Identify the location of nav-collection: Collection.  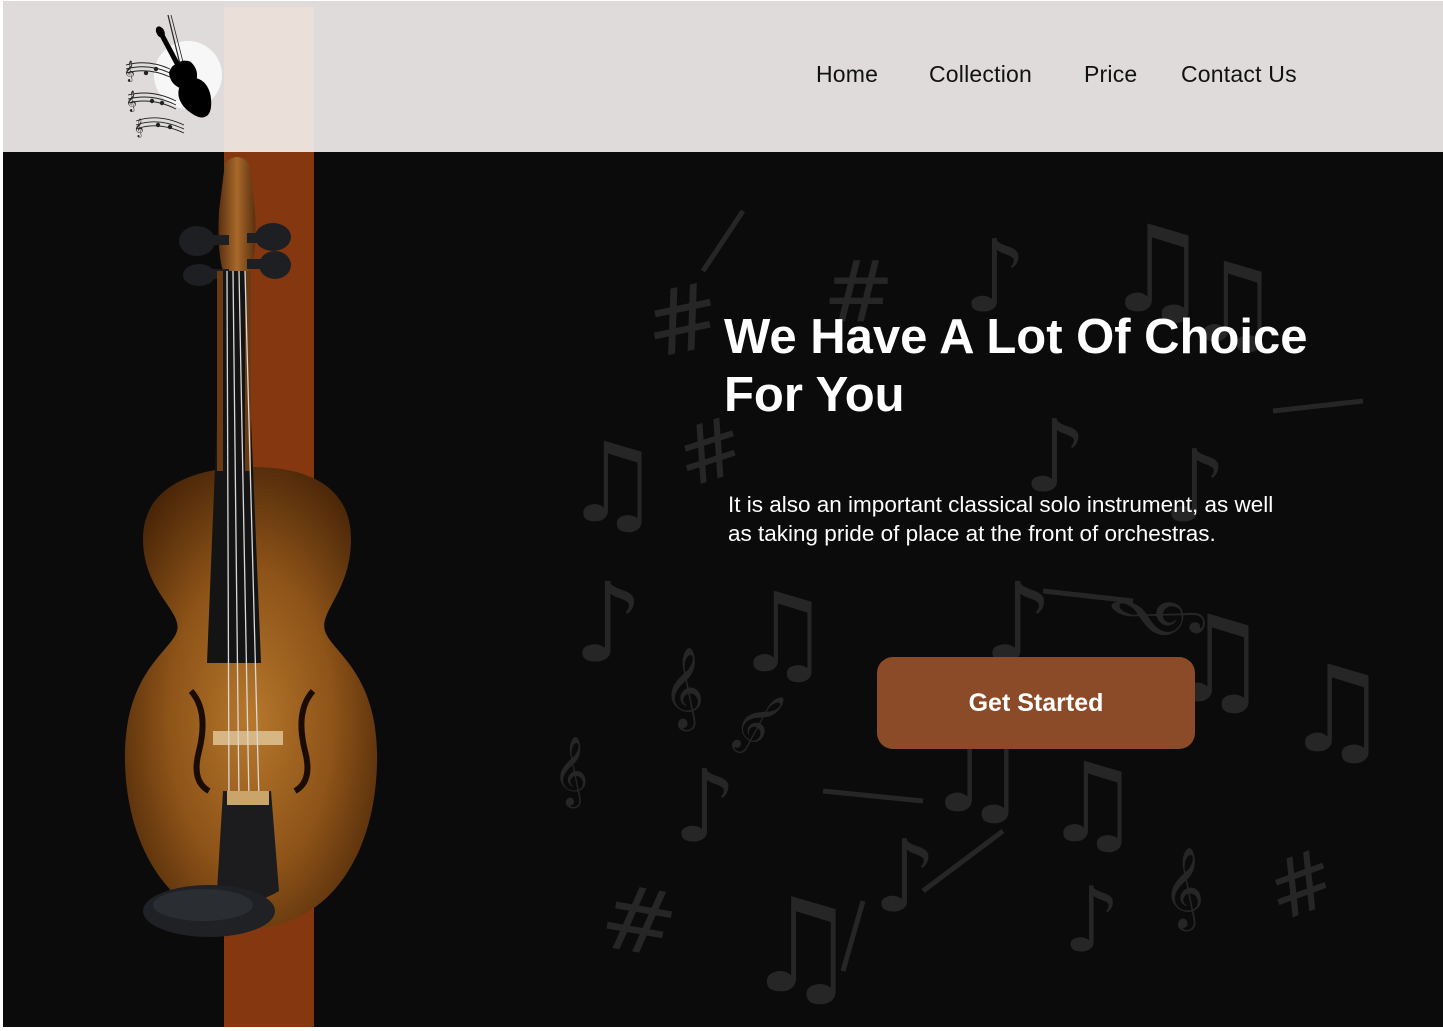
(980, 77).